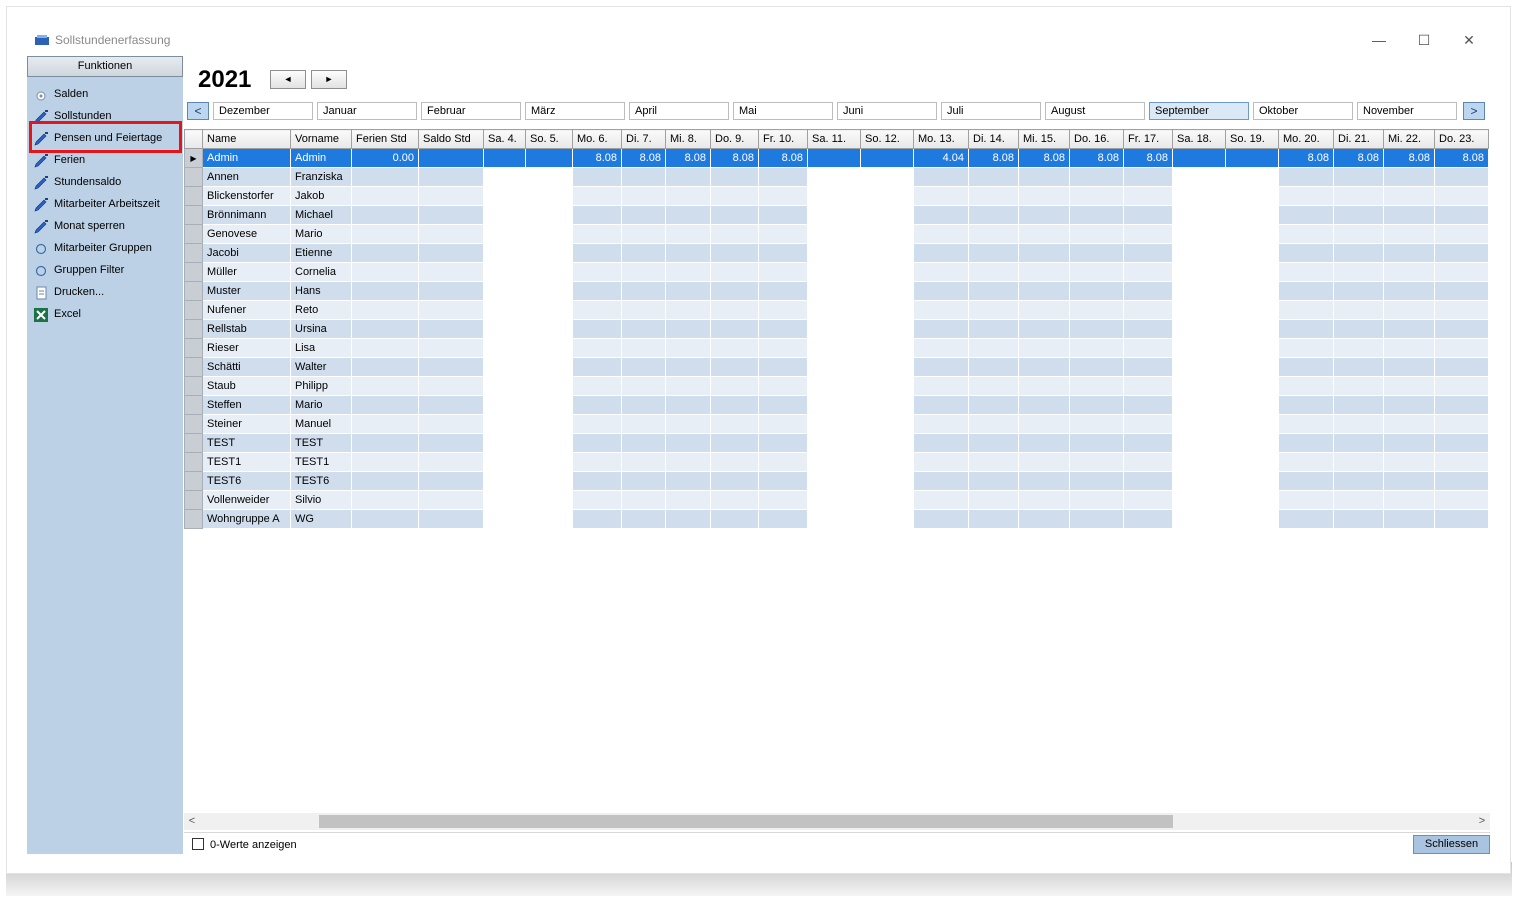  I want to click on column-header: Di. 7., so click(643, 139).